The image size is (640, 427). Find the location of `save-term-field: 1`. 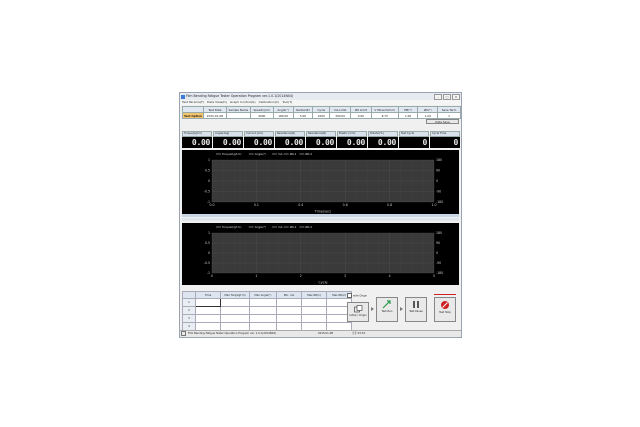

save-term-field: 1 is located at coordinates (449, 115).